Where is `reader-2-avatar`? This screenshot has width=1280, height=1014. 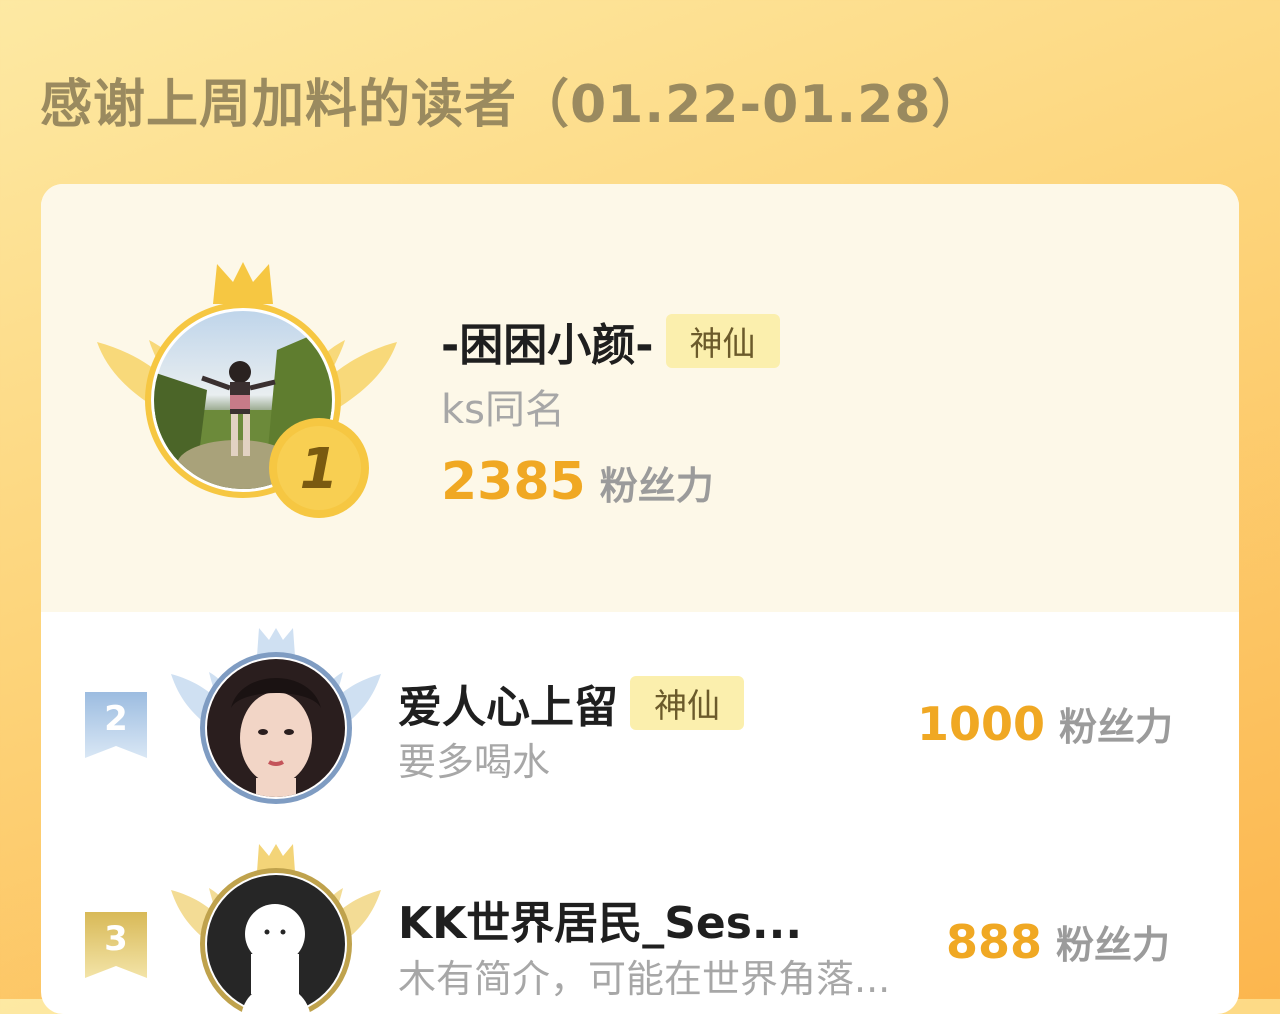
reader-2-avatar is located at coordinates (276, 718).